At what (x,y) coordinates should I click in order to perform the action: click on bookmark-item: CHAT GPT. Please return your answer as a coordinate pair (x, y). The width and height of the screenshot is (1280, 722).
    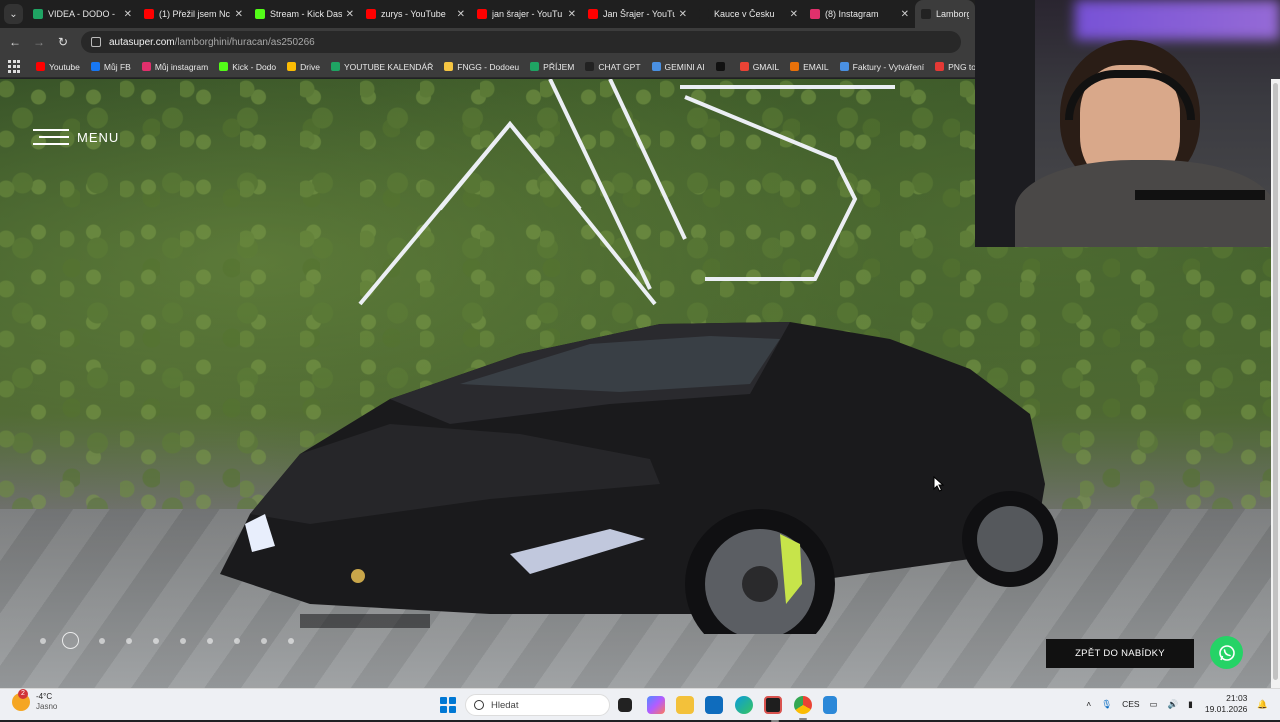
    Looking at the image, I should click on (613, 66).